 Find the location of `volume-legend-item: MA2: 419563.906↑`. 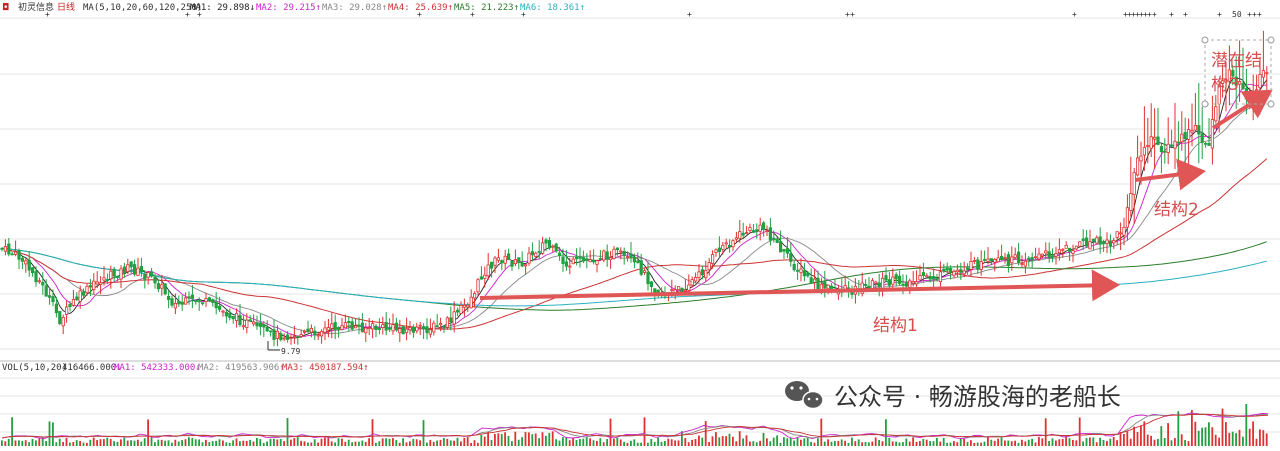

volume-legend-item: MA2: 419563.906↑ is located at coordinates (241, 368).